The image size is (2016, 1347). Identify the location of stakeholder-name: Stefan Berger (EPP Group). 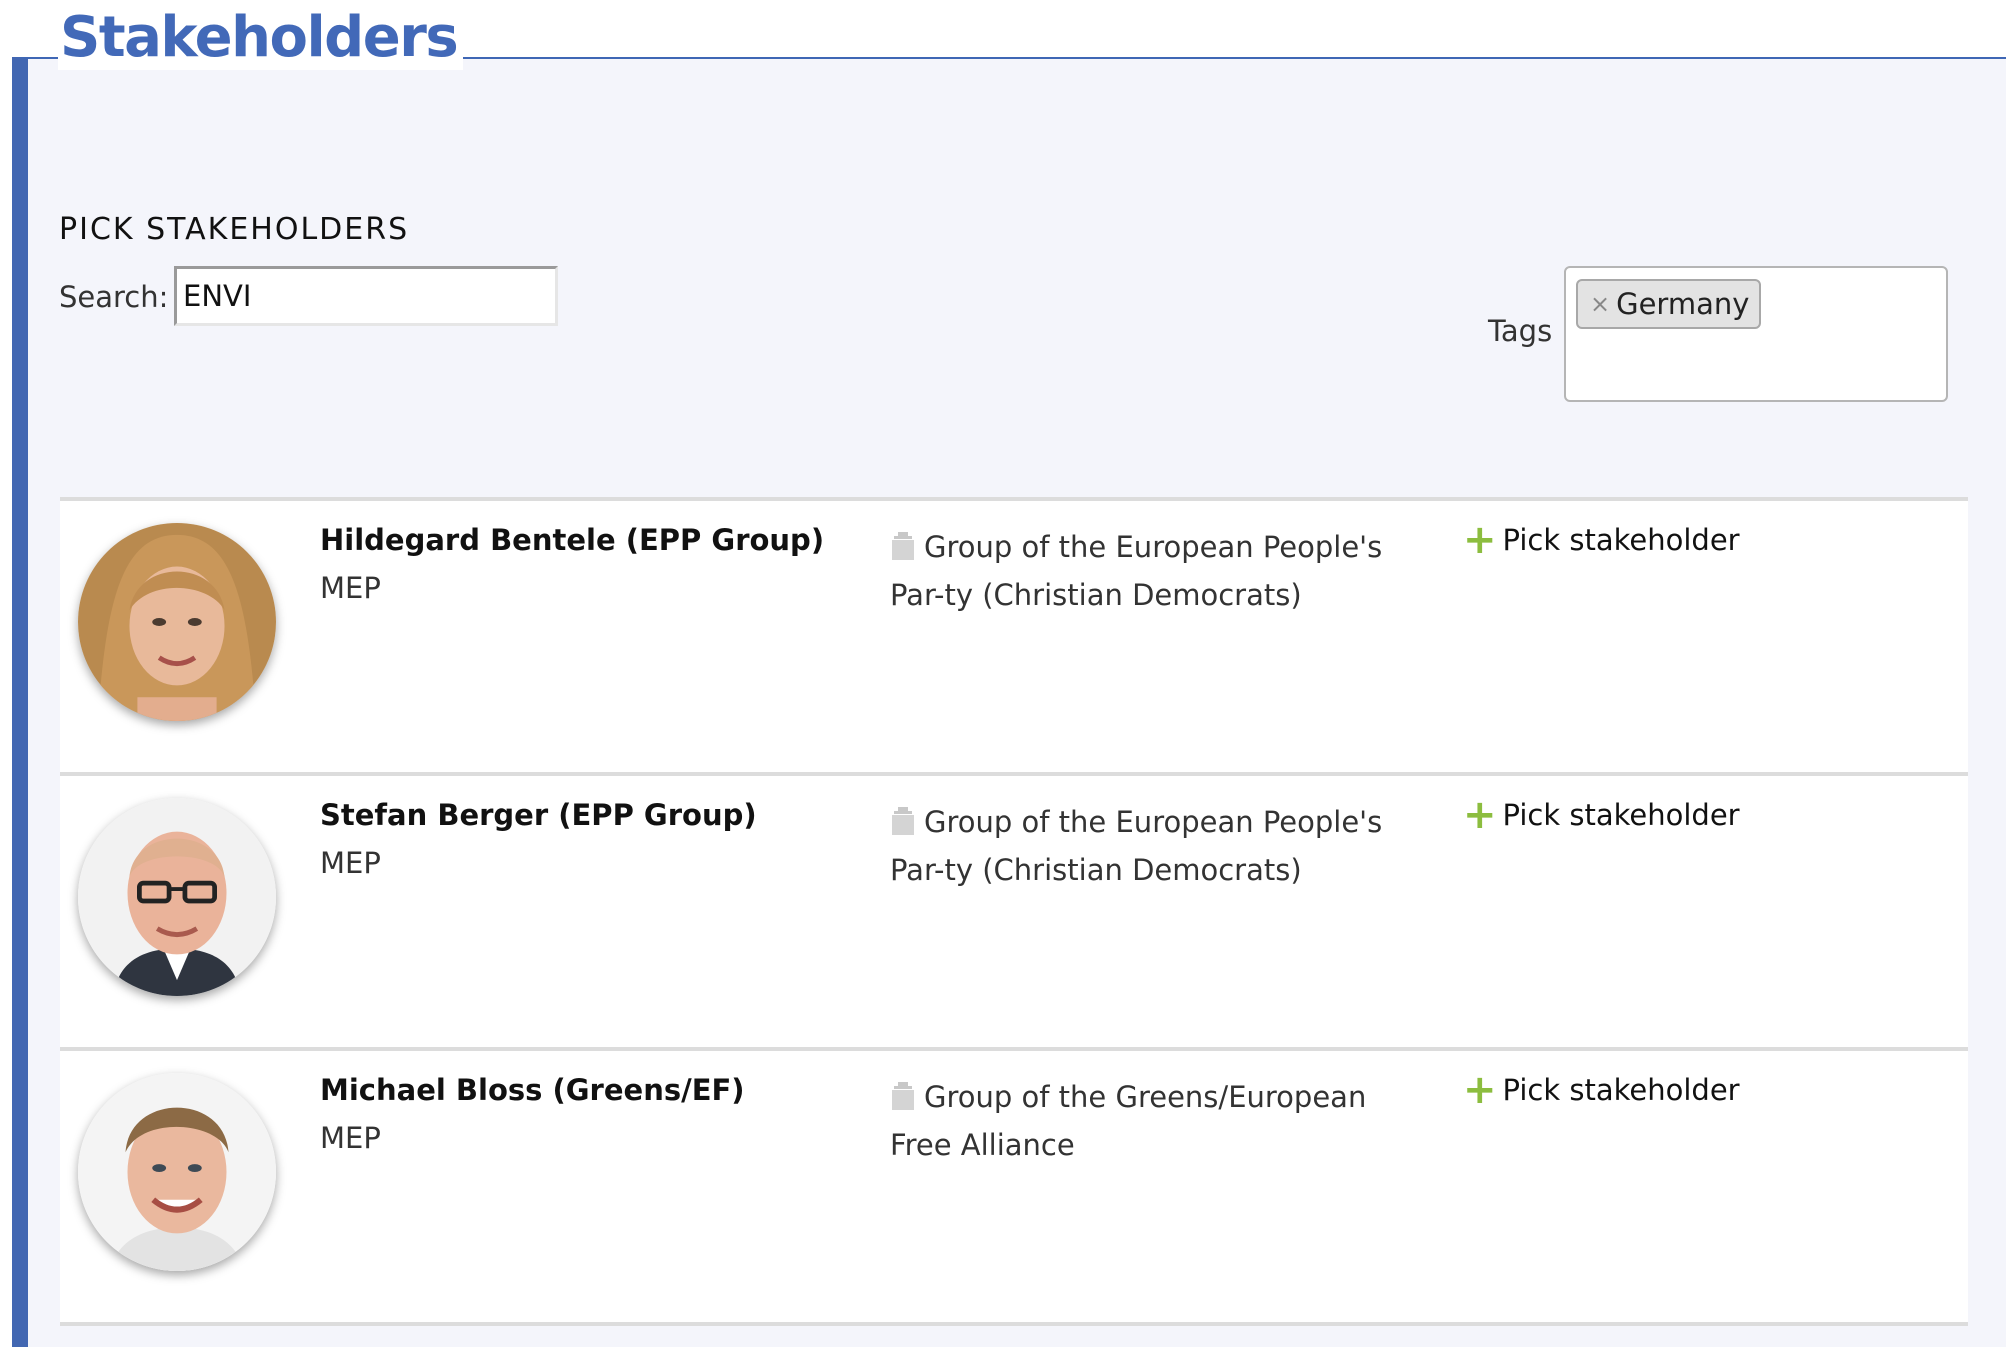
(538, 815).